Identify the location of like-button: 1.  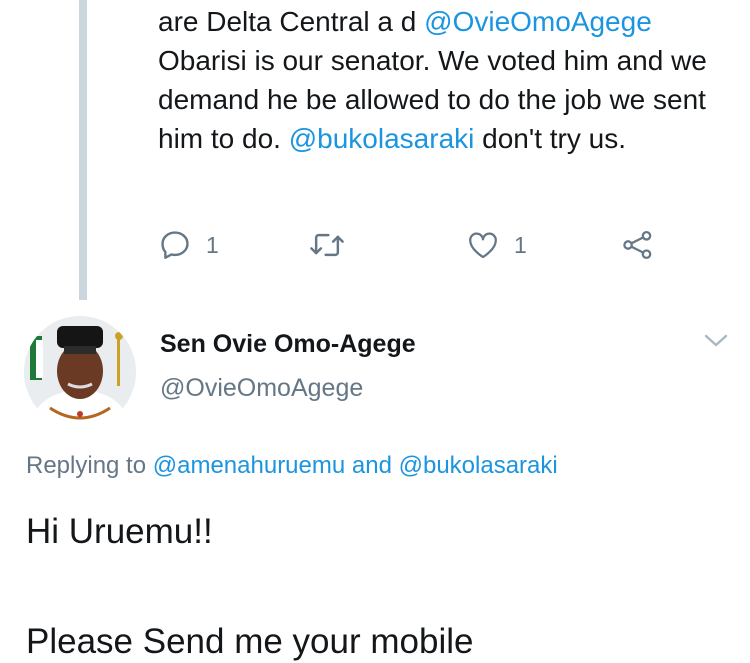
(496, 245).